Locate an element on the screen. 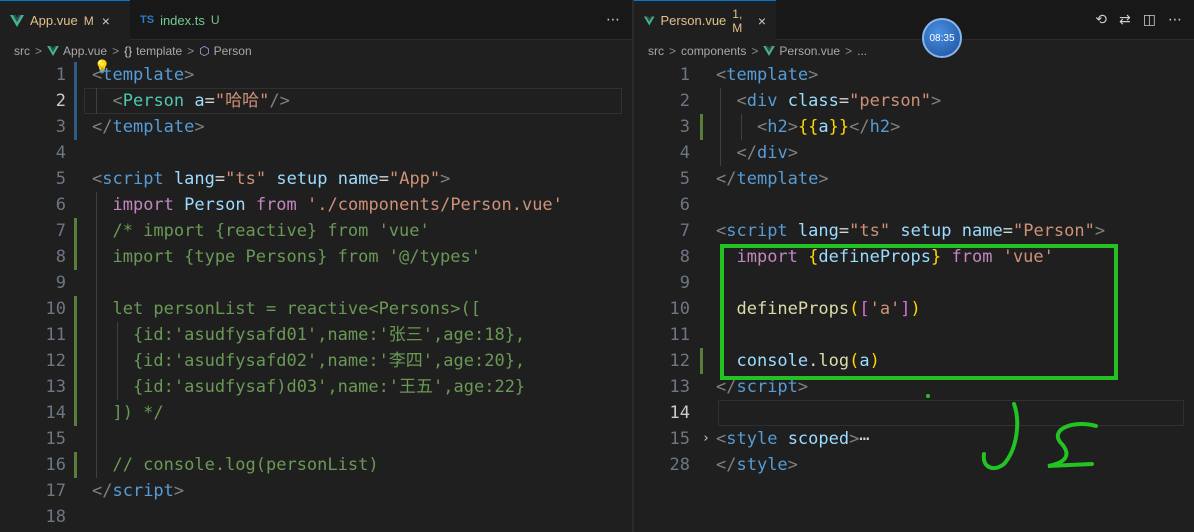  handwritten-annotation is located at coordinates (1012, 432).